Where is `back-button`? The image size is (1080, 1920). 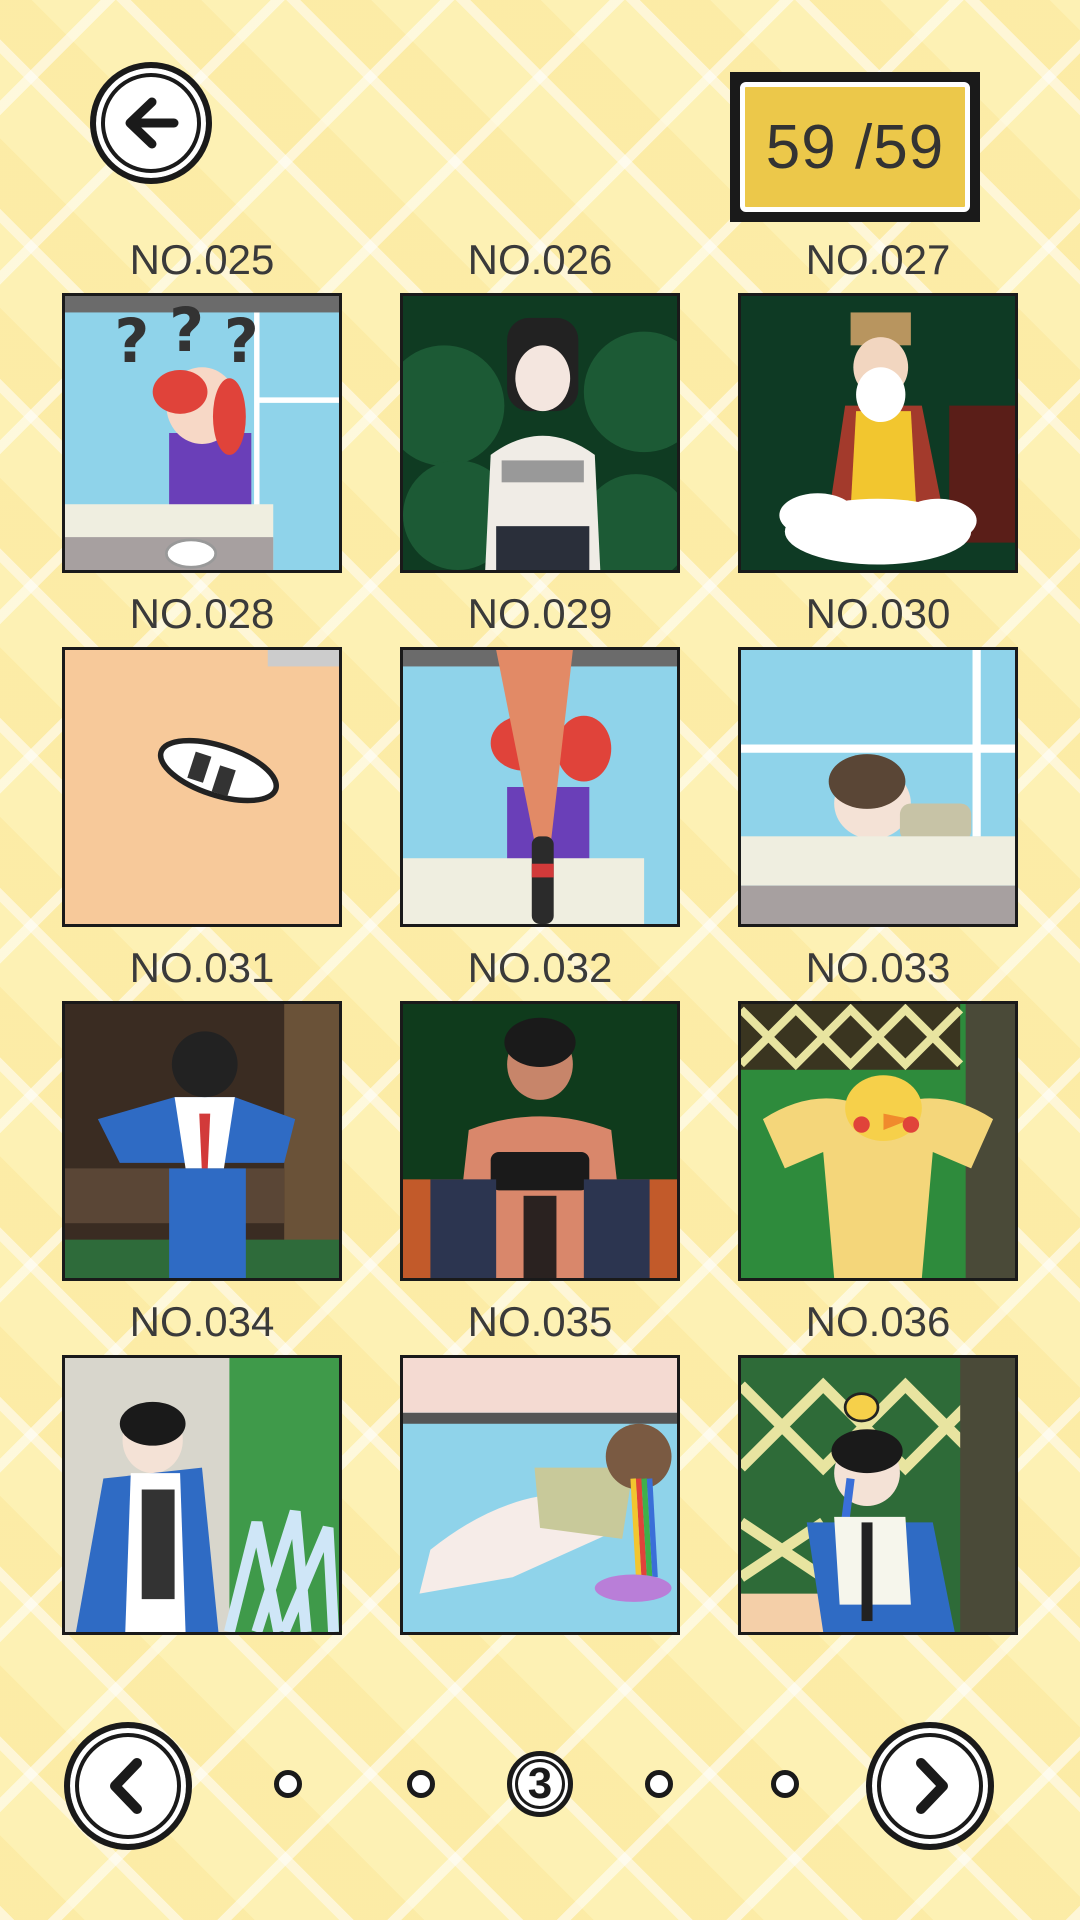 back-button is located at coordinates (151, 123).